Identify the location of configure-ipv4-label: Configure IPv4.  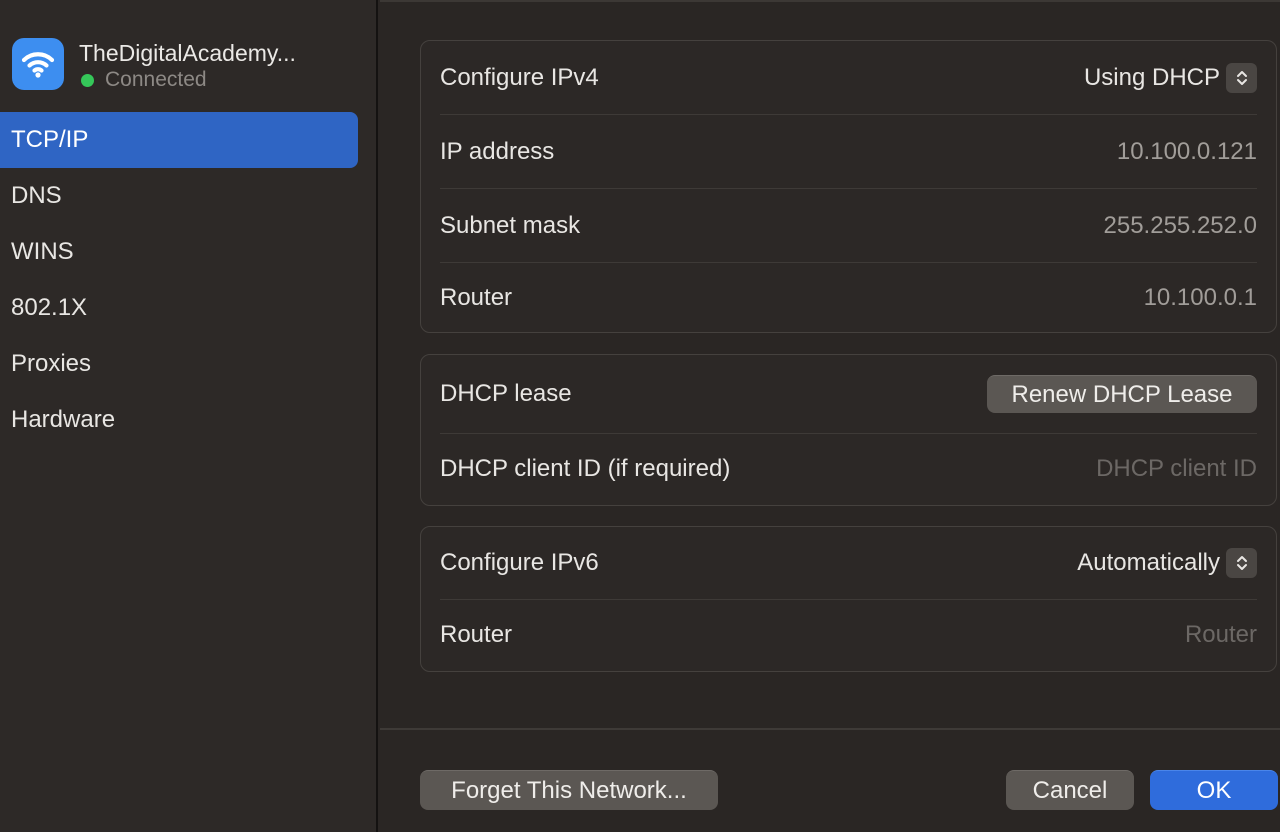
(519, 77).